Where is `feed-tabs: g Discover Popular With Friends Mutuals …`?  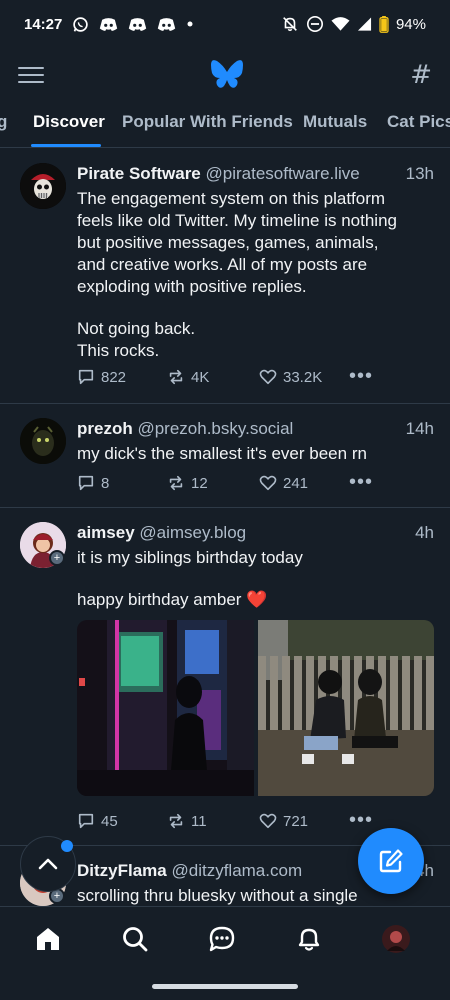 feed-tabs: g Discover Popular With Friends Mutuals … is located at coordinates (225, 125).